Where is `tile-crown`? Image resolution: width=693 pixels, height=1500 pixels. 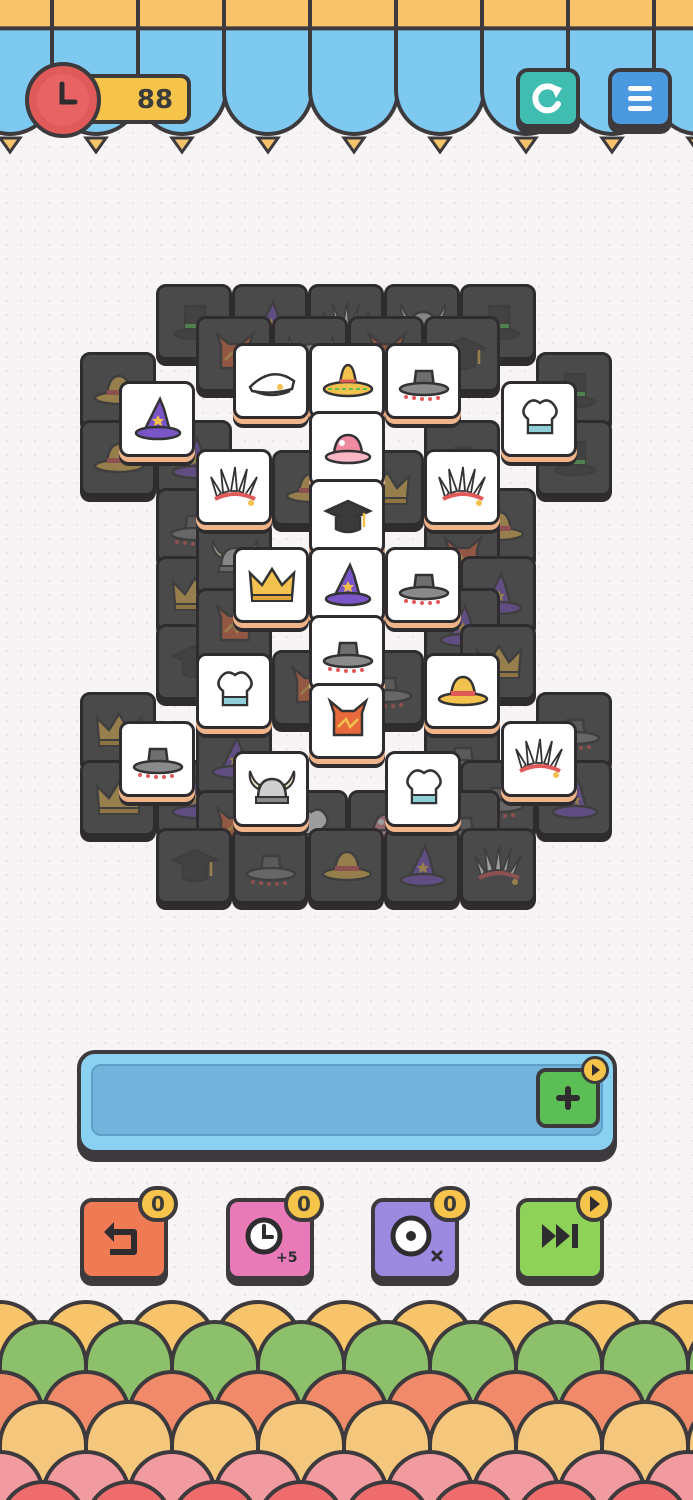
tile-crown is located at coordinates (271, 585).